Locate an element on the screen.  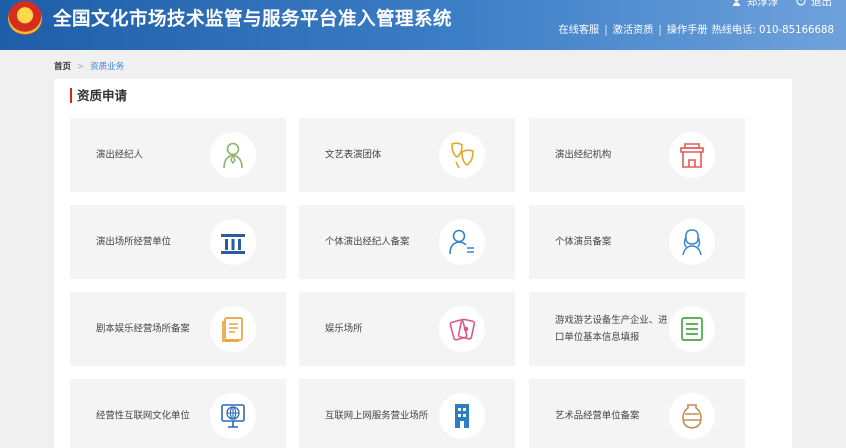
card-label: 演出场所经营单位 is located at coordinates (134, 242).